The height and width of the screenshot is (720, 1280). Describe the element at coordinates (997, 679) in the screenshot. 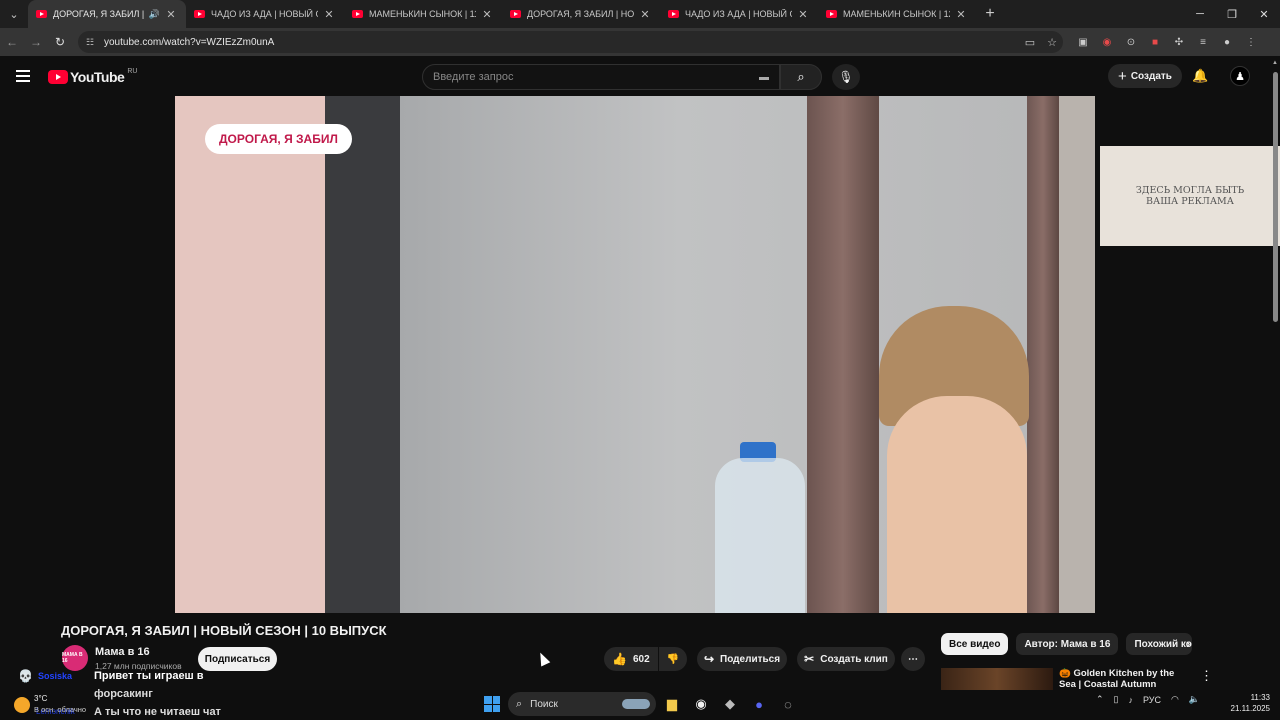

I see `recommended-thumbnail` at that location.